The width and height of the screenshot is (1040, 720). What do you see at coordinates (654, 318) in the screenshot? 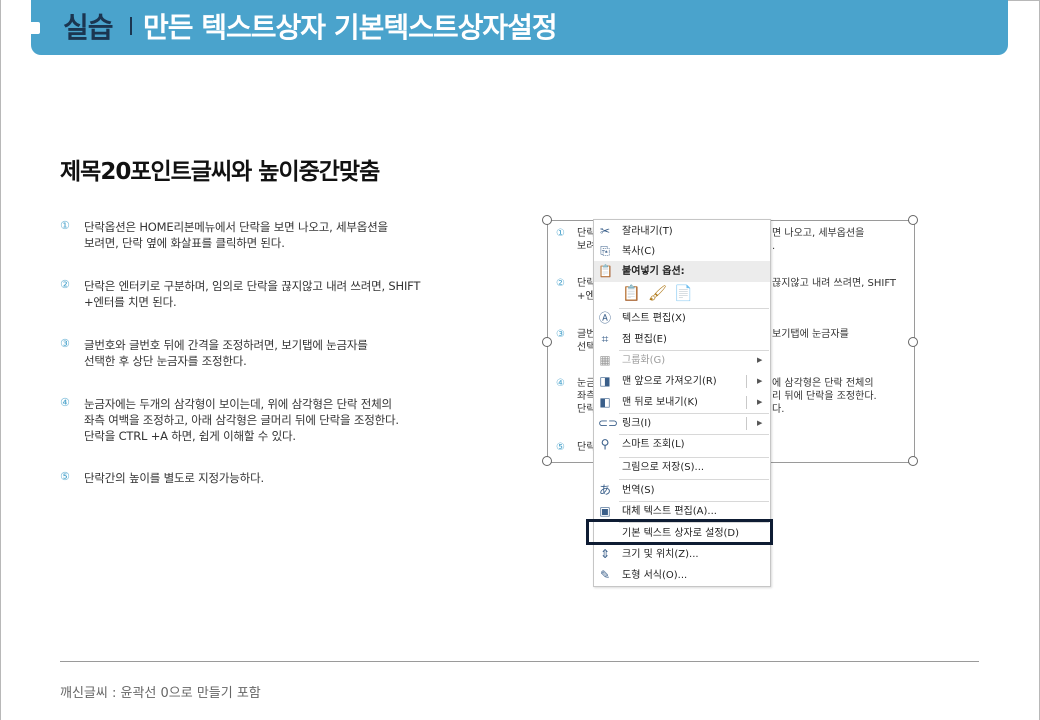
I see `menu-item-label: 텍스트 편집(X)` at bounding box center [654, 318].